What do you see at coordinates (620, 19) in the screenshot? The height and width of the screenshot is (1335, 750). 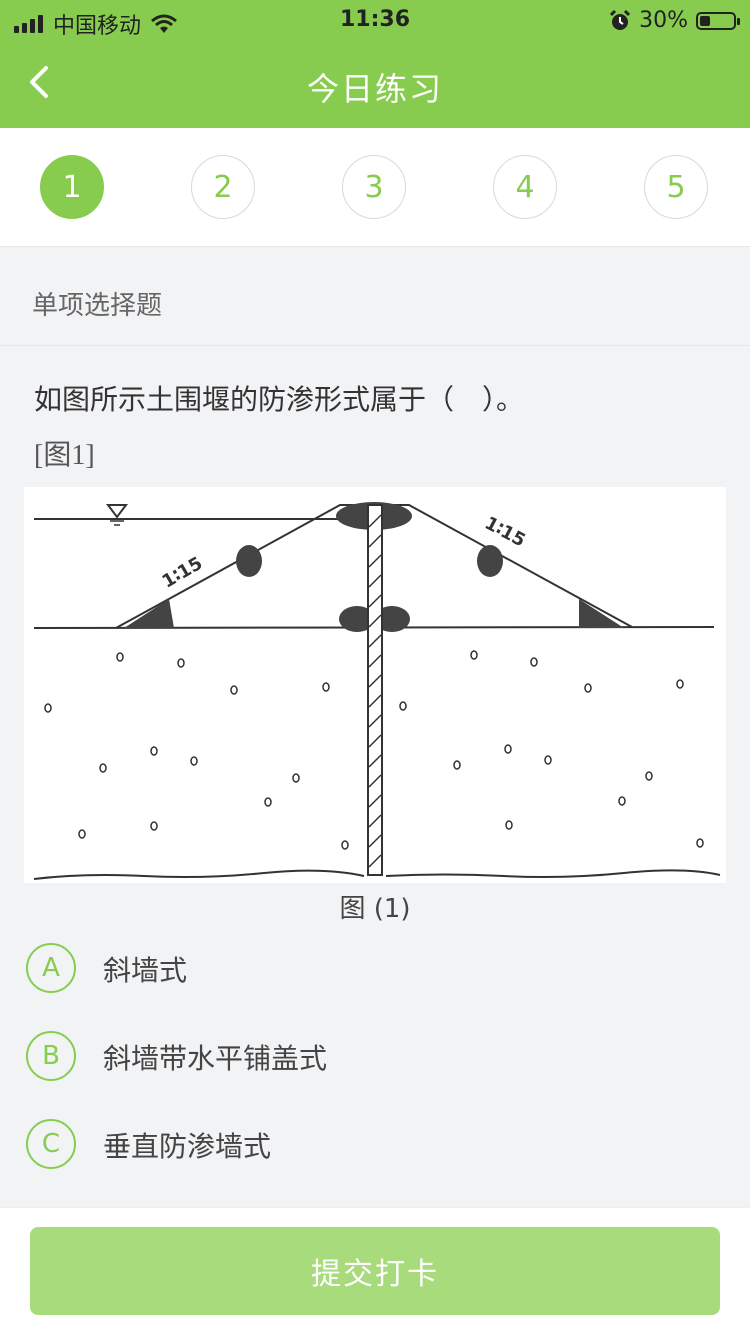 I see `alarm-clock-icon` at bounding box center [620, 19].